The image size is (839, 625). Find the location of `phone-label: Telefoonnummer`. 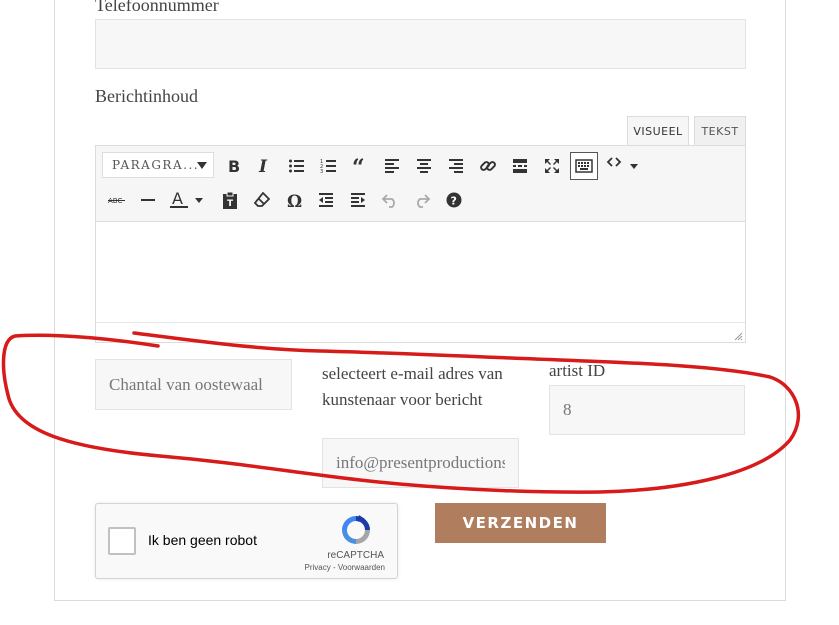

phone-label: Telefoonnummer is located at coordinates (157, 7).